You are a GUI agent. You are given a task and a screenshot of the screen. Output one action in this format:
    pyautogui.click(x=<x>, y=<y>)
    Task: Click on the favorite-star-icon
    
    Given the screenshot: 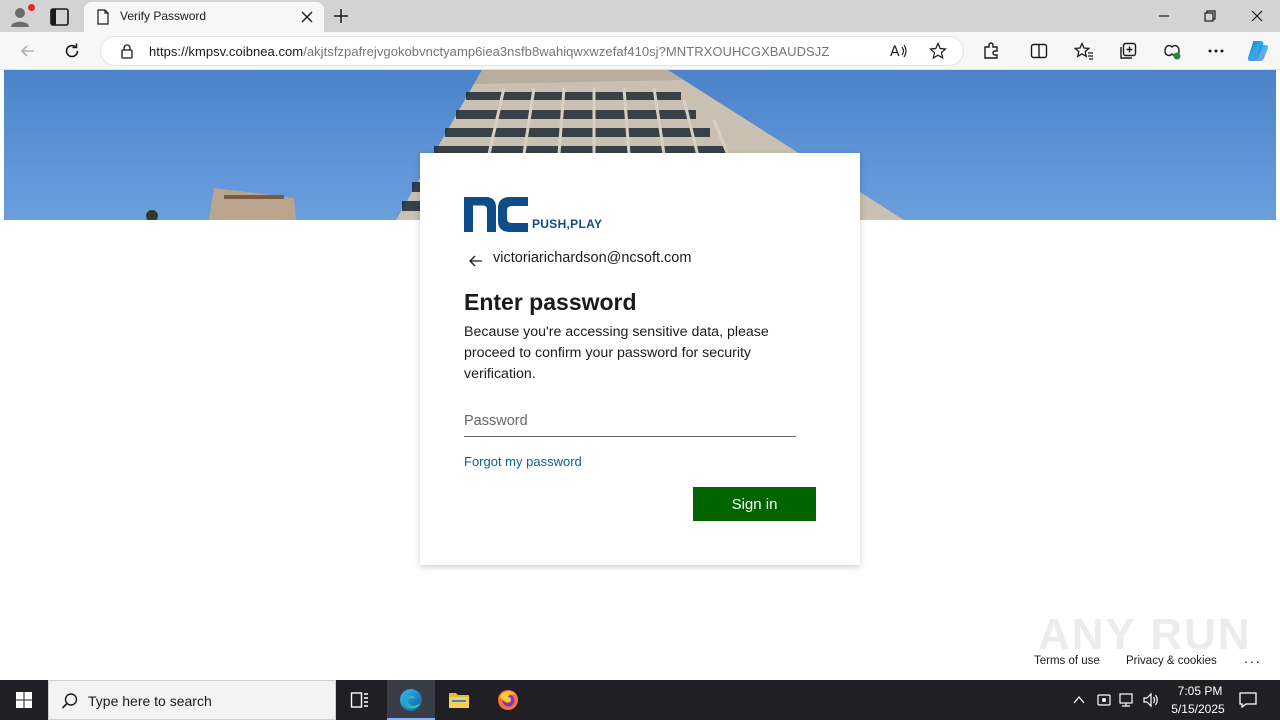 What is the action you would take?
    pyautogui.click(x=938, y=51)
    